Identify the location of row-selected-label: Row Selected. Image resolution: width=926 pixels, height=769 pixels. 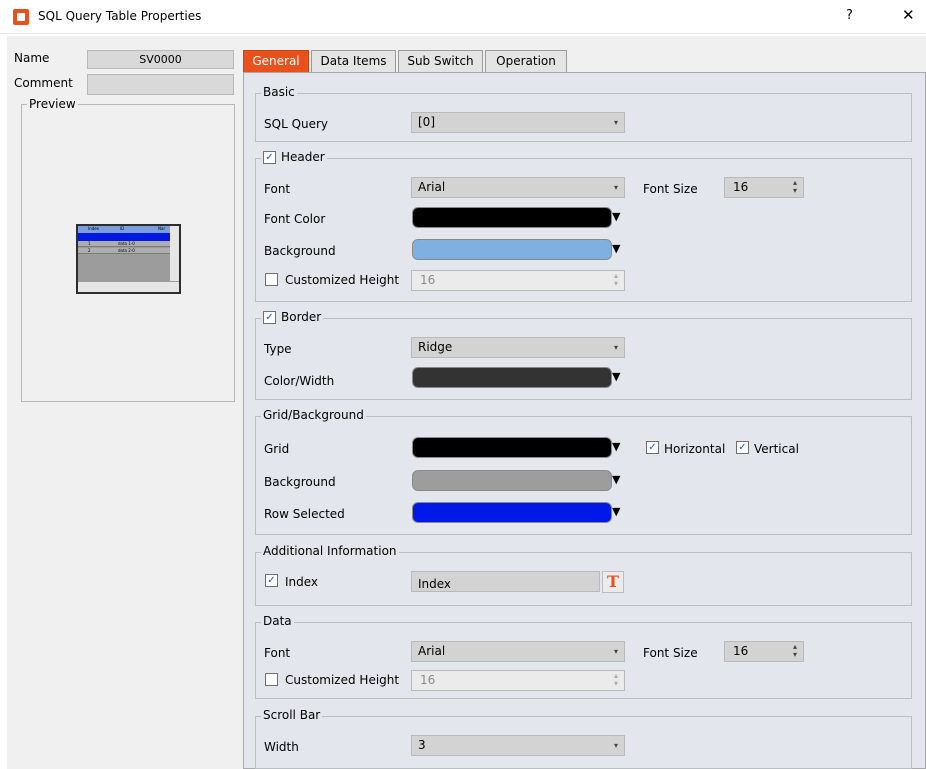
(304, 514).